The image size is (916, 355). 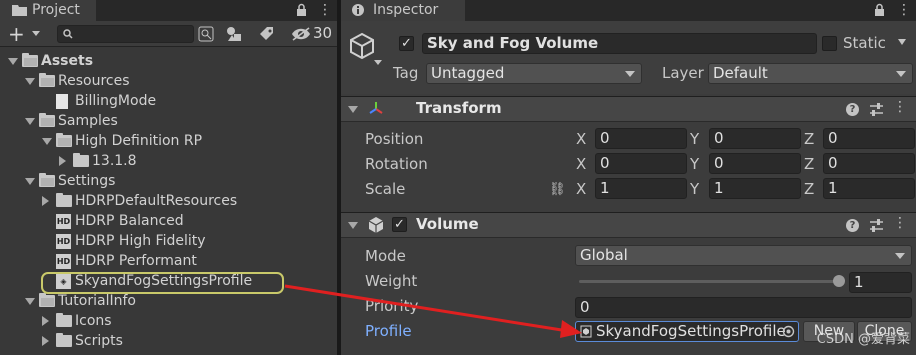 I want to click on annotation-arrow, so click(x=433, y=311).